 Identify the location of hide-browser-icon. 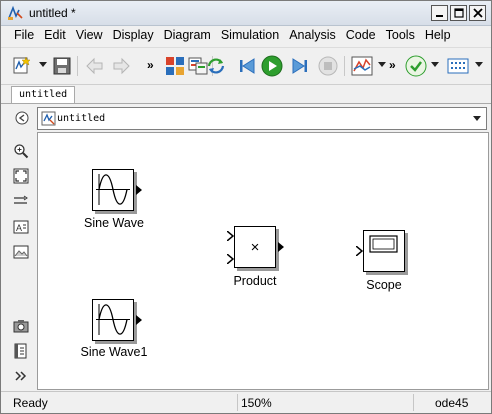
(22, 118).